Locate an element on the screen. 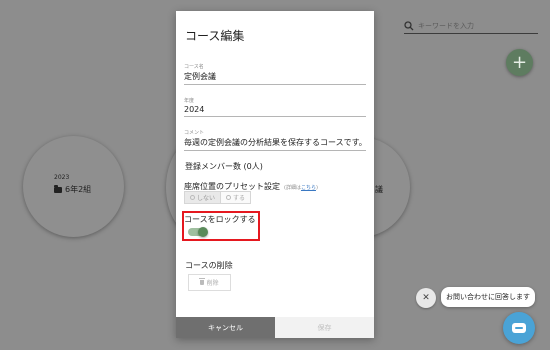  add-course-button: + is located at coordinates (519, 62).